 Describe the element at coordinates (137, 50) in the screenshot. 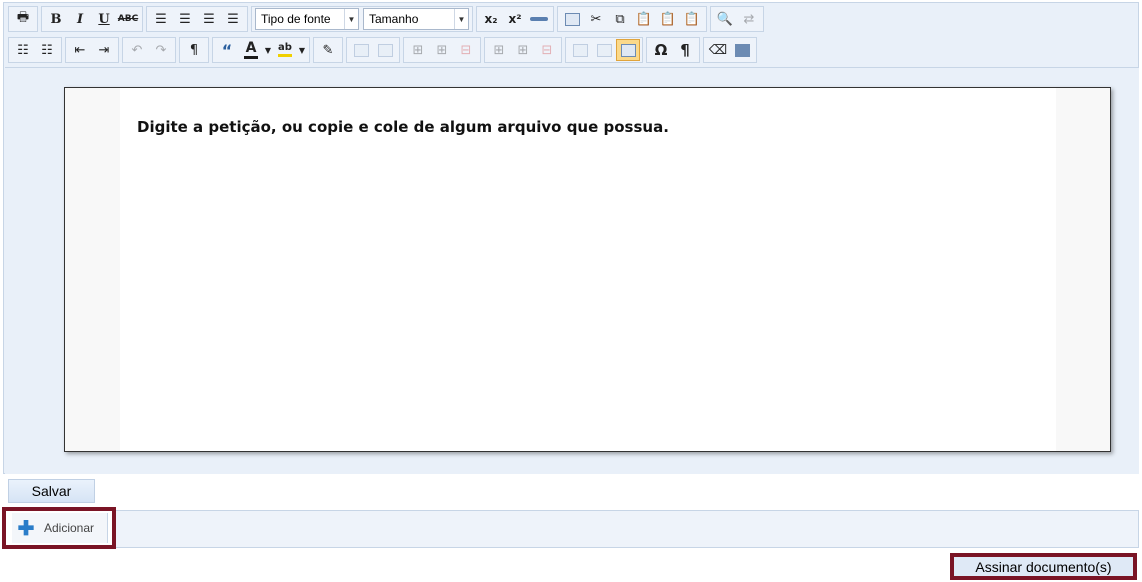

I see `undo-icon: ↶` at that location.